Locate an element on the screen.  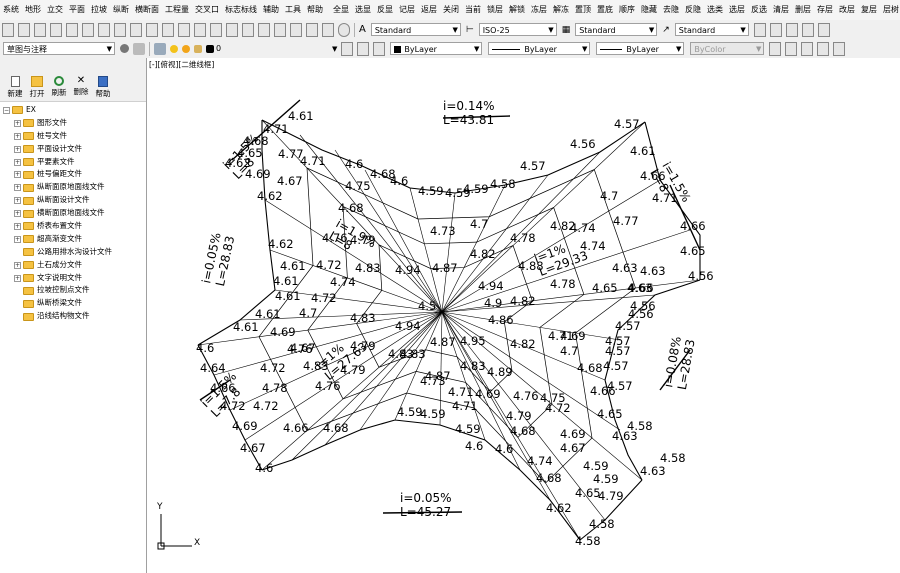
lock-icon is located at coordinates (198, 48).